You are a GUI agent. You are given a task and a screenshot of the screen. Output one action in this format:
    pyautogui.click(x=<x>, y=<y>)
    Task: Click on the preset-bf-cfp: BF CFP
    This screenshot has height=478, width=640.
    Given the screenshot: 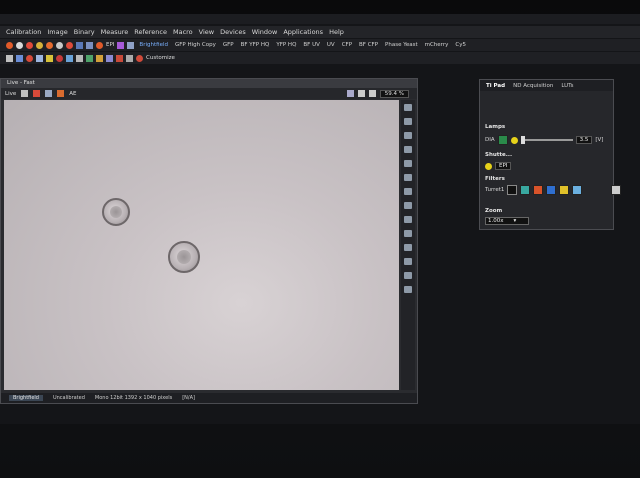 What is the action you would take?
    pyautogui.click(x=368, y=45)
    